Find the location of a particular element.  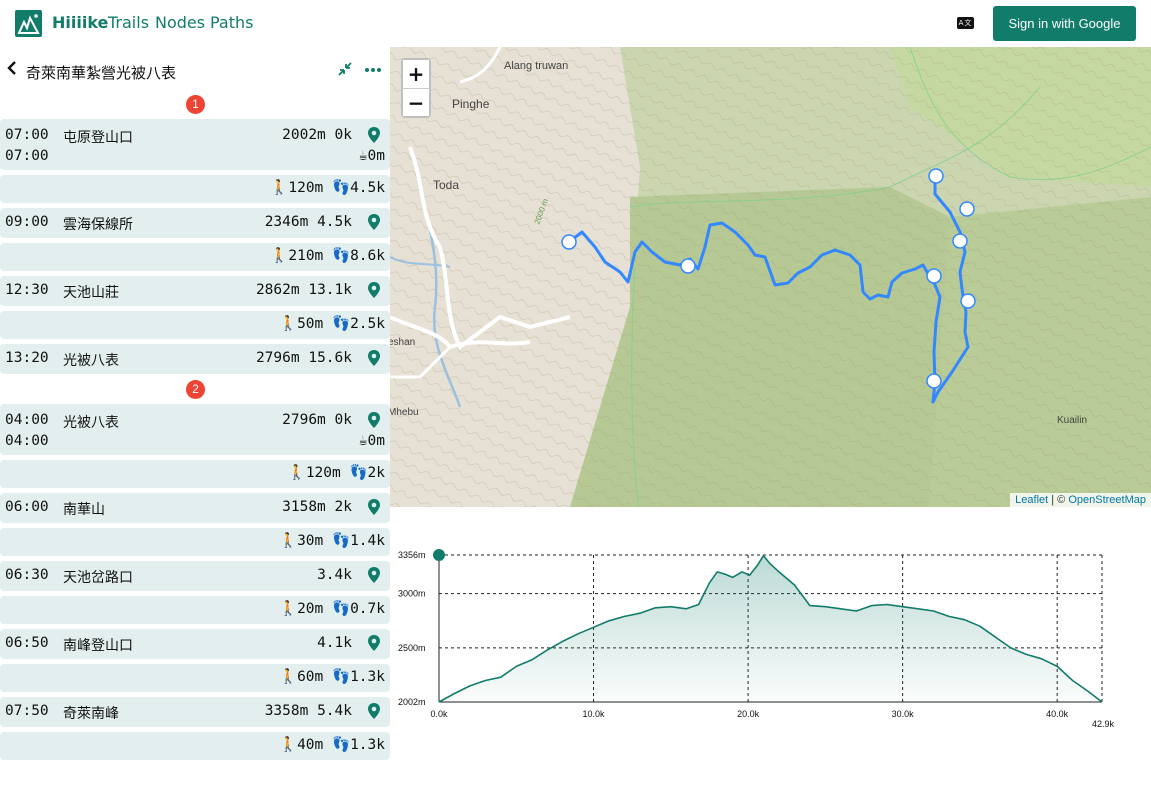

node-card: 07:00 屯原登山口 2002m 0k 07:00 ☕0m is located at coordinates (195, 144).